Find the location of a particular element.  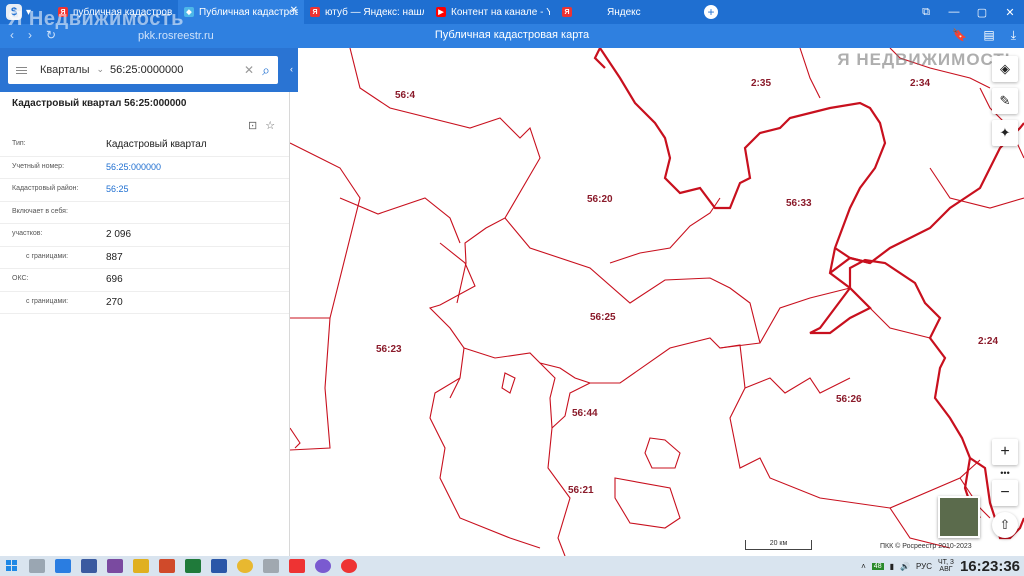

search-type-value: Кварталы is located at coordinates (65, 70).